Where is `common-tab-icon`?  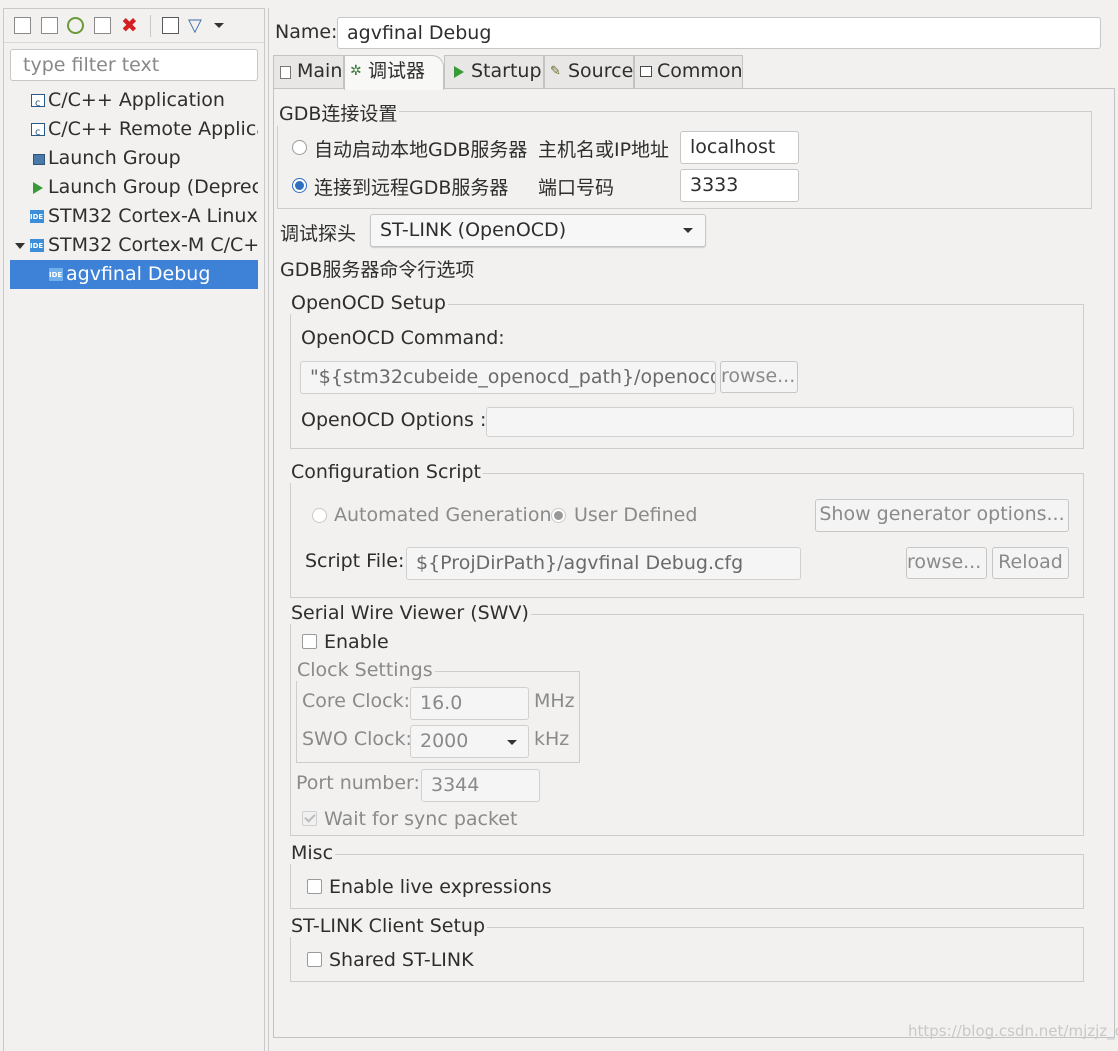 common-tab-icon is located at coordinates (646, 71).